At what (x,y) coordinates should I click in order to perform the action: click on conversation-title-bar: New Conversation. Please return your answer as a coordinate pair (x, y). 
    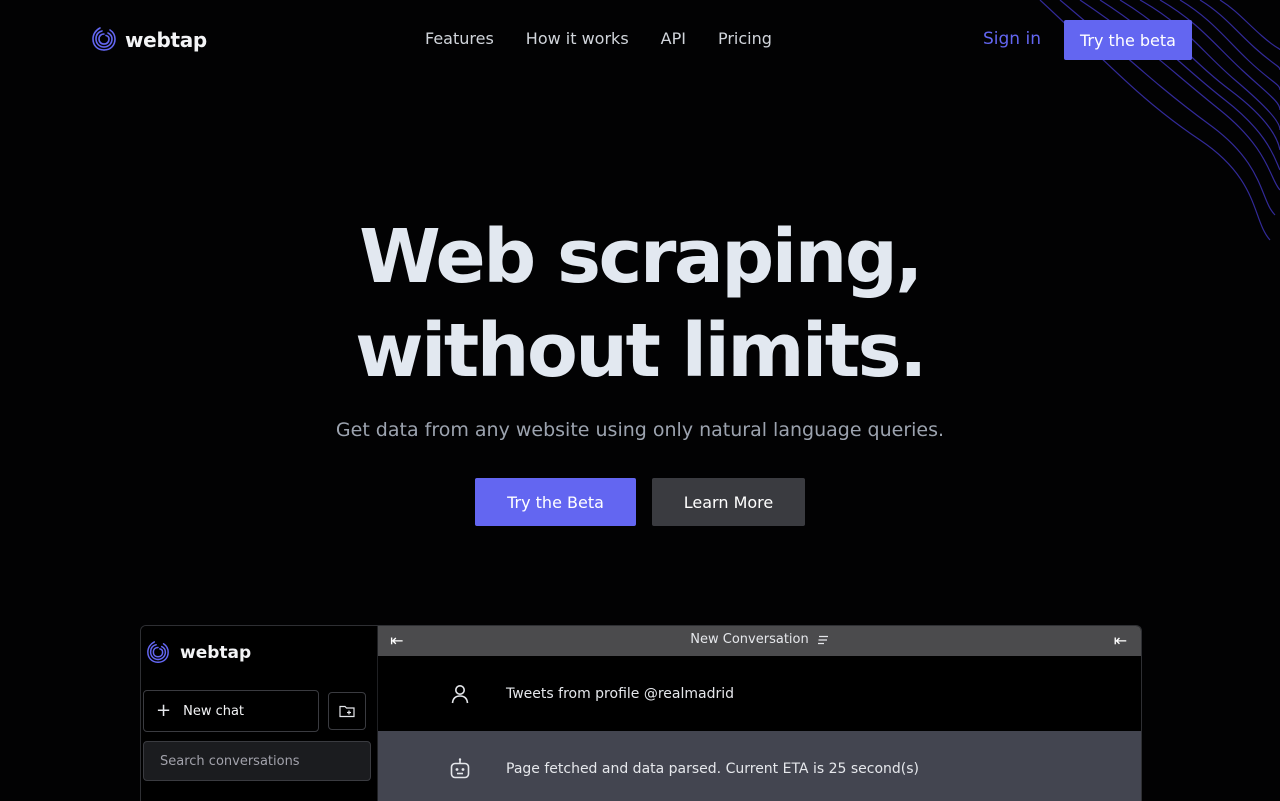
    Looking at the image, I should click on (759, 639).